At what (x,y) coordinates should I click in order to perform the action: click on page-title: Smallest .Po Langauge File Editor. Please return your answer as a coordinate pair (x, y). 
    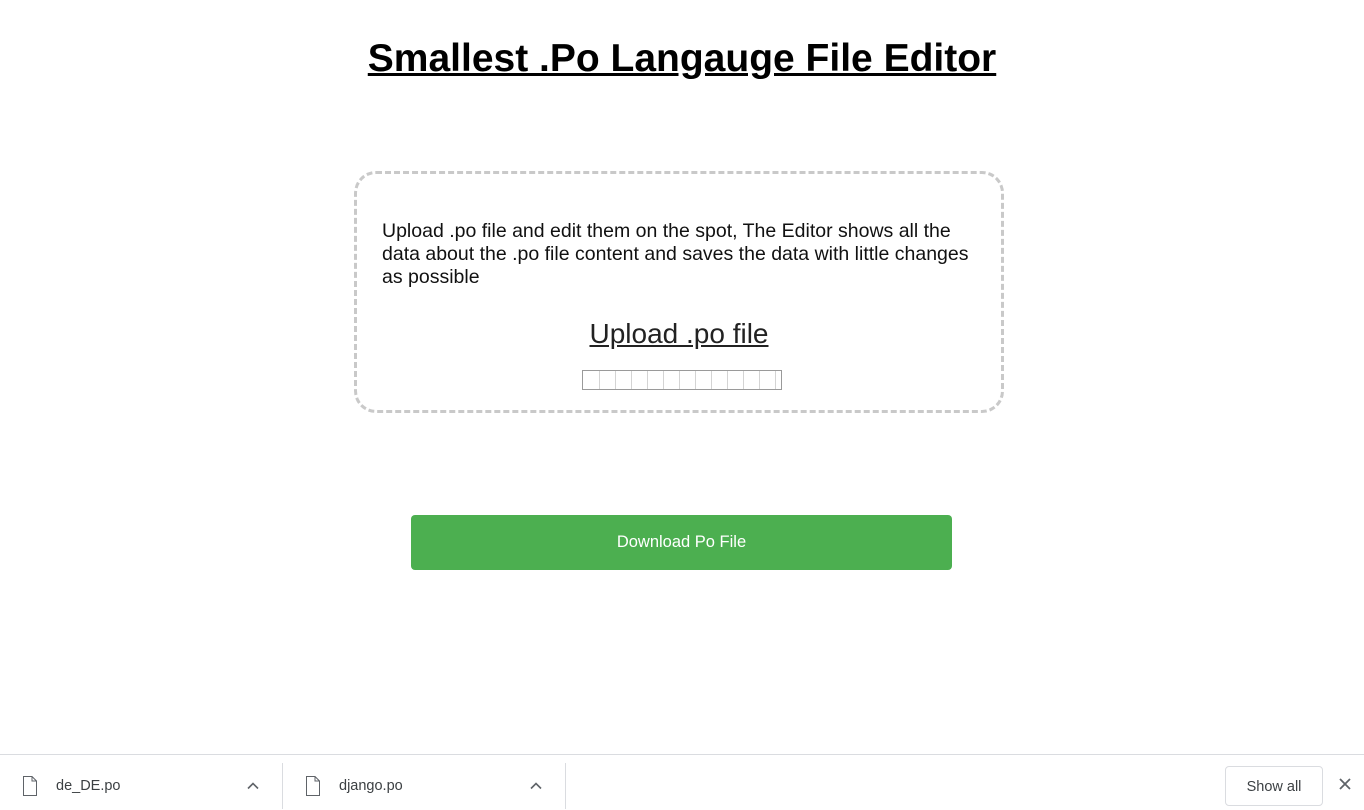
    Looking at the image, I should click on (682, 58).